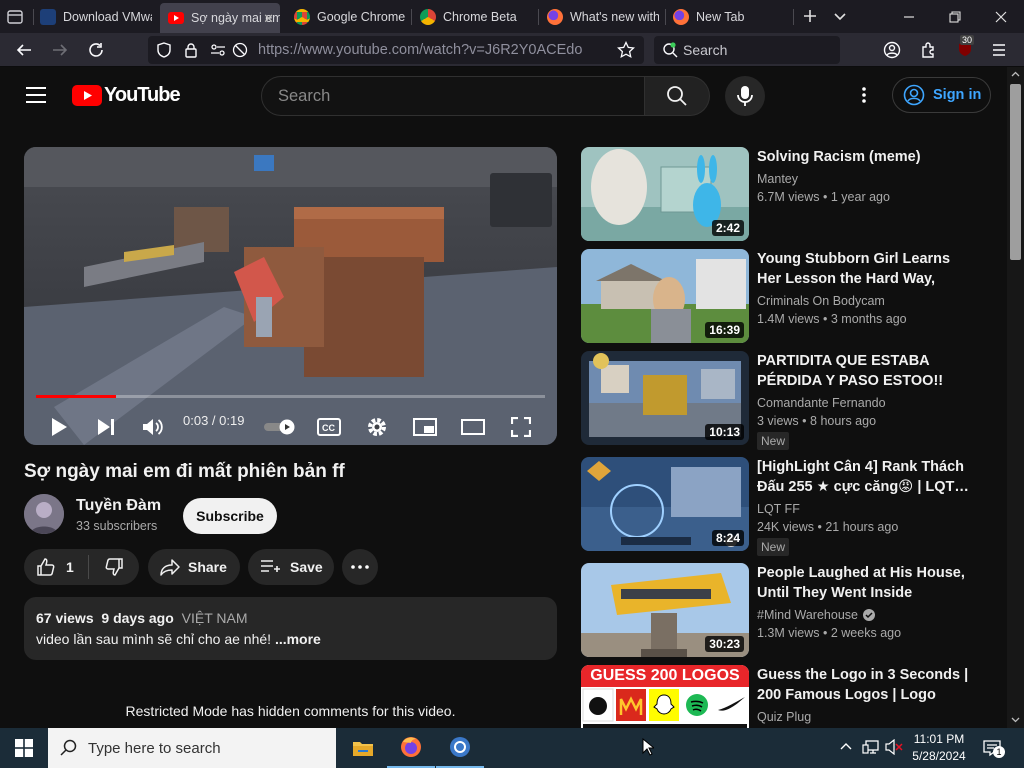  I want to click on chrome-icon, so click(460, 747).